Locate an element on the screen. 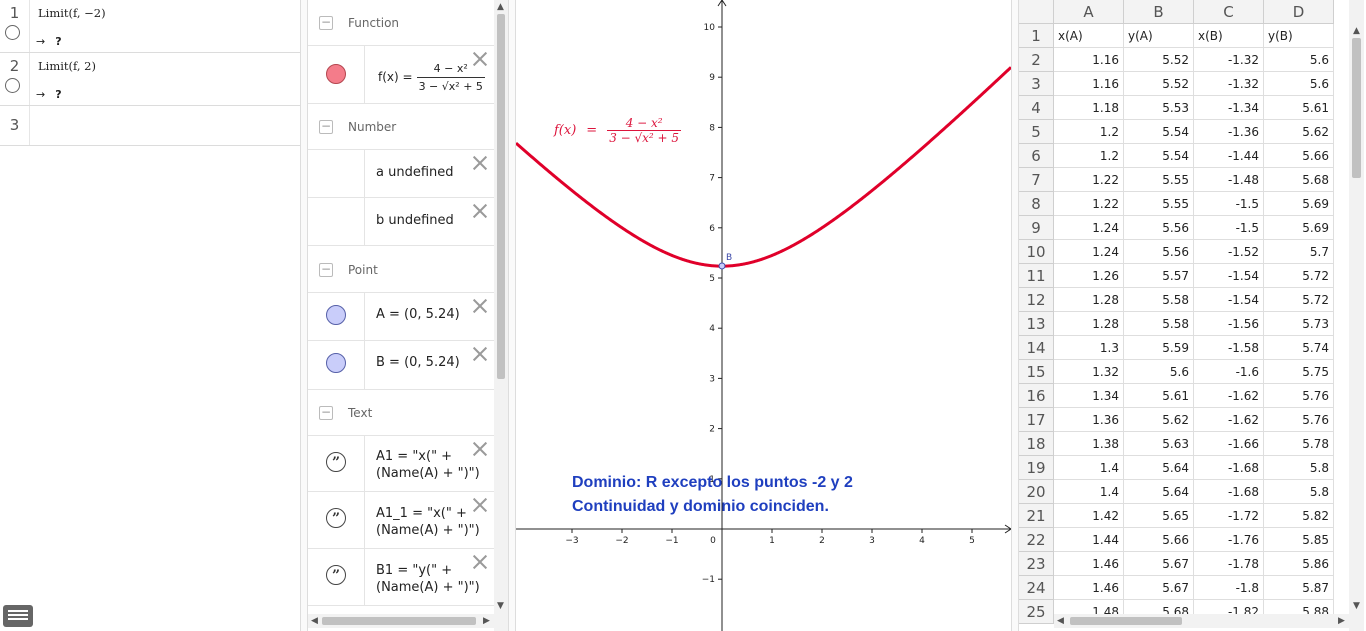 Image resolution: width=1366 pixels, height=631 pixels. table-cell: 1.3 is located at coordinates (1089, 348).